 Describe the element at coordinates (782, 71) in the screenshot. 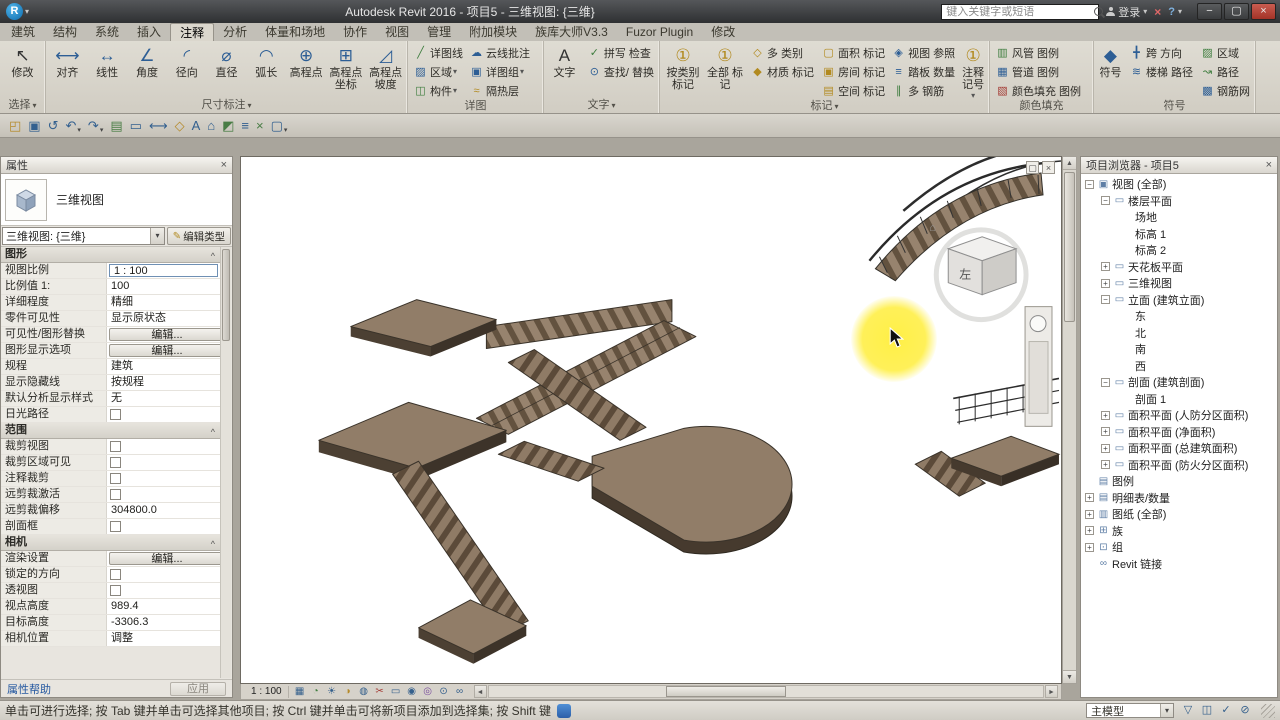

I see `tag-tool-button: ◆ 材质 标记` at that location.